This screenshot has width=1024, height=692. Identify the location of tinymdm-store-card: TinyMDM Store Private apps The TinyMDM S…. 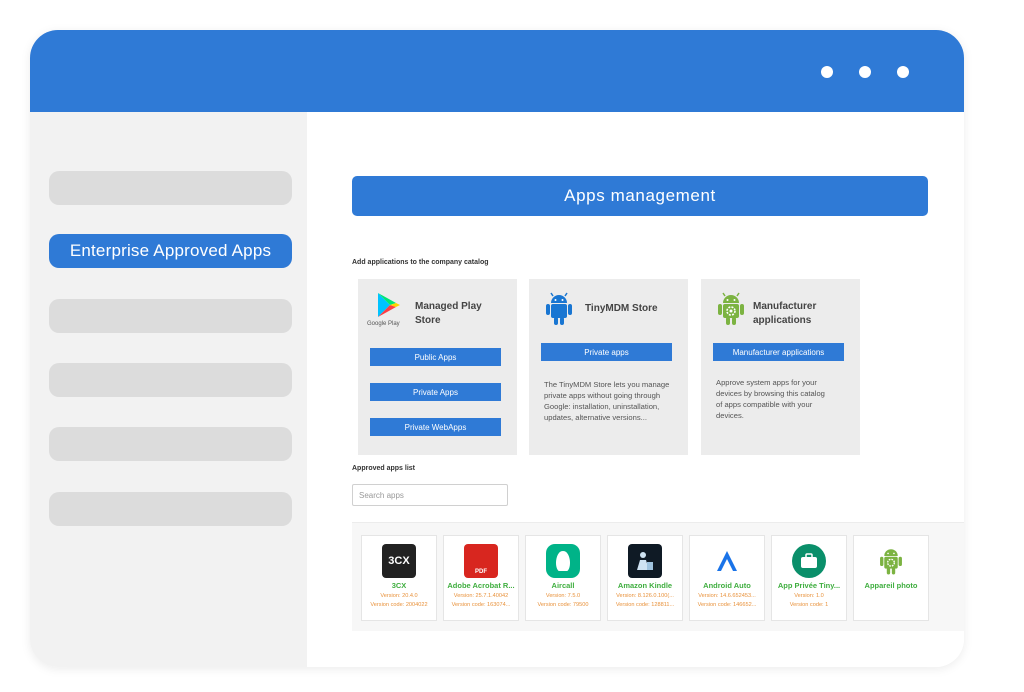
(608, 367).